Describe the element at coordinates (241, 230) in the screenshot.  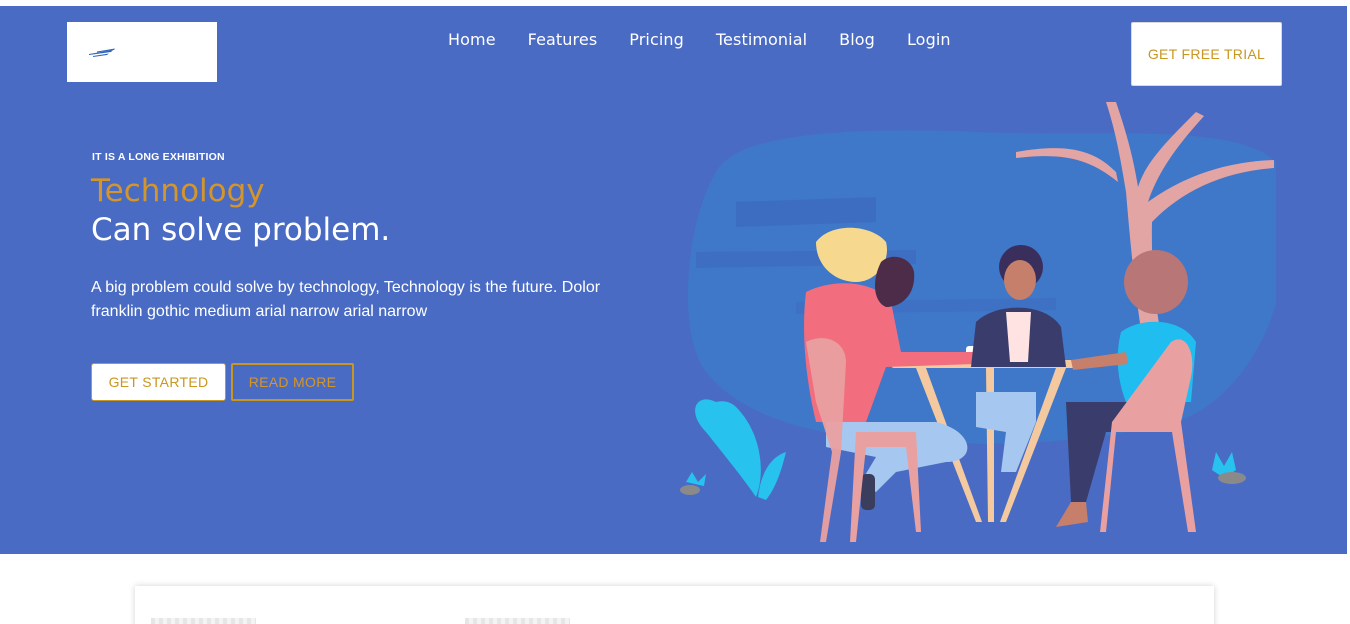
I see `hero-headline: Can solve problem.` at that location.